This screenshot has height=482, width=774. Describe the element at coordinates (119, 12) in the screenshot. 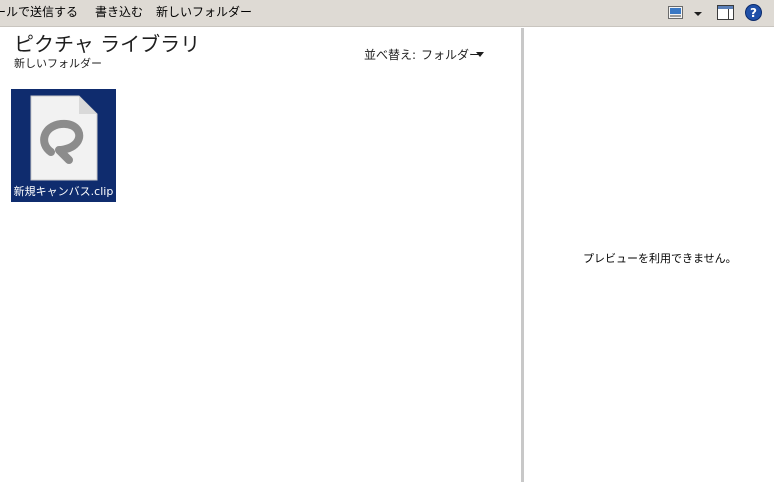

I see `burn-button: 書き込む` at that location.